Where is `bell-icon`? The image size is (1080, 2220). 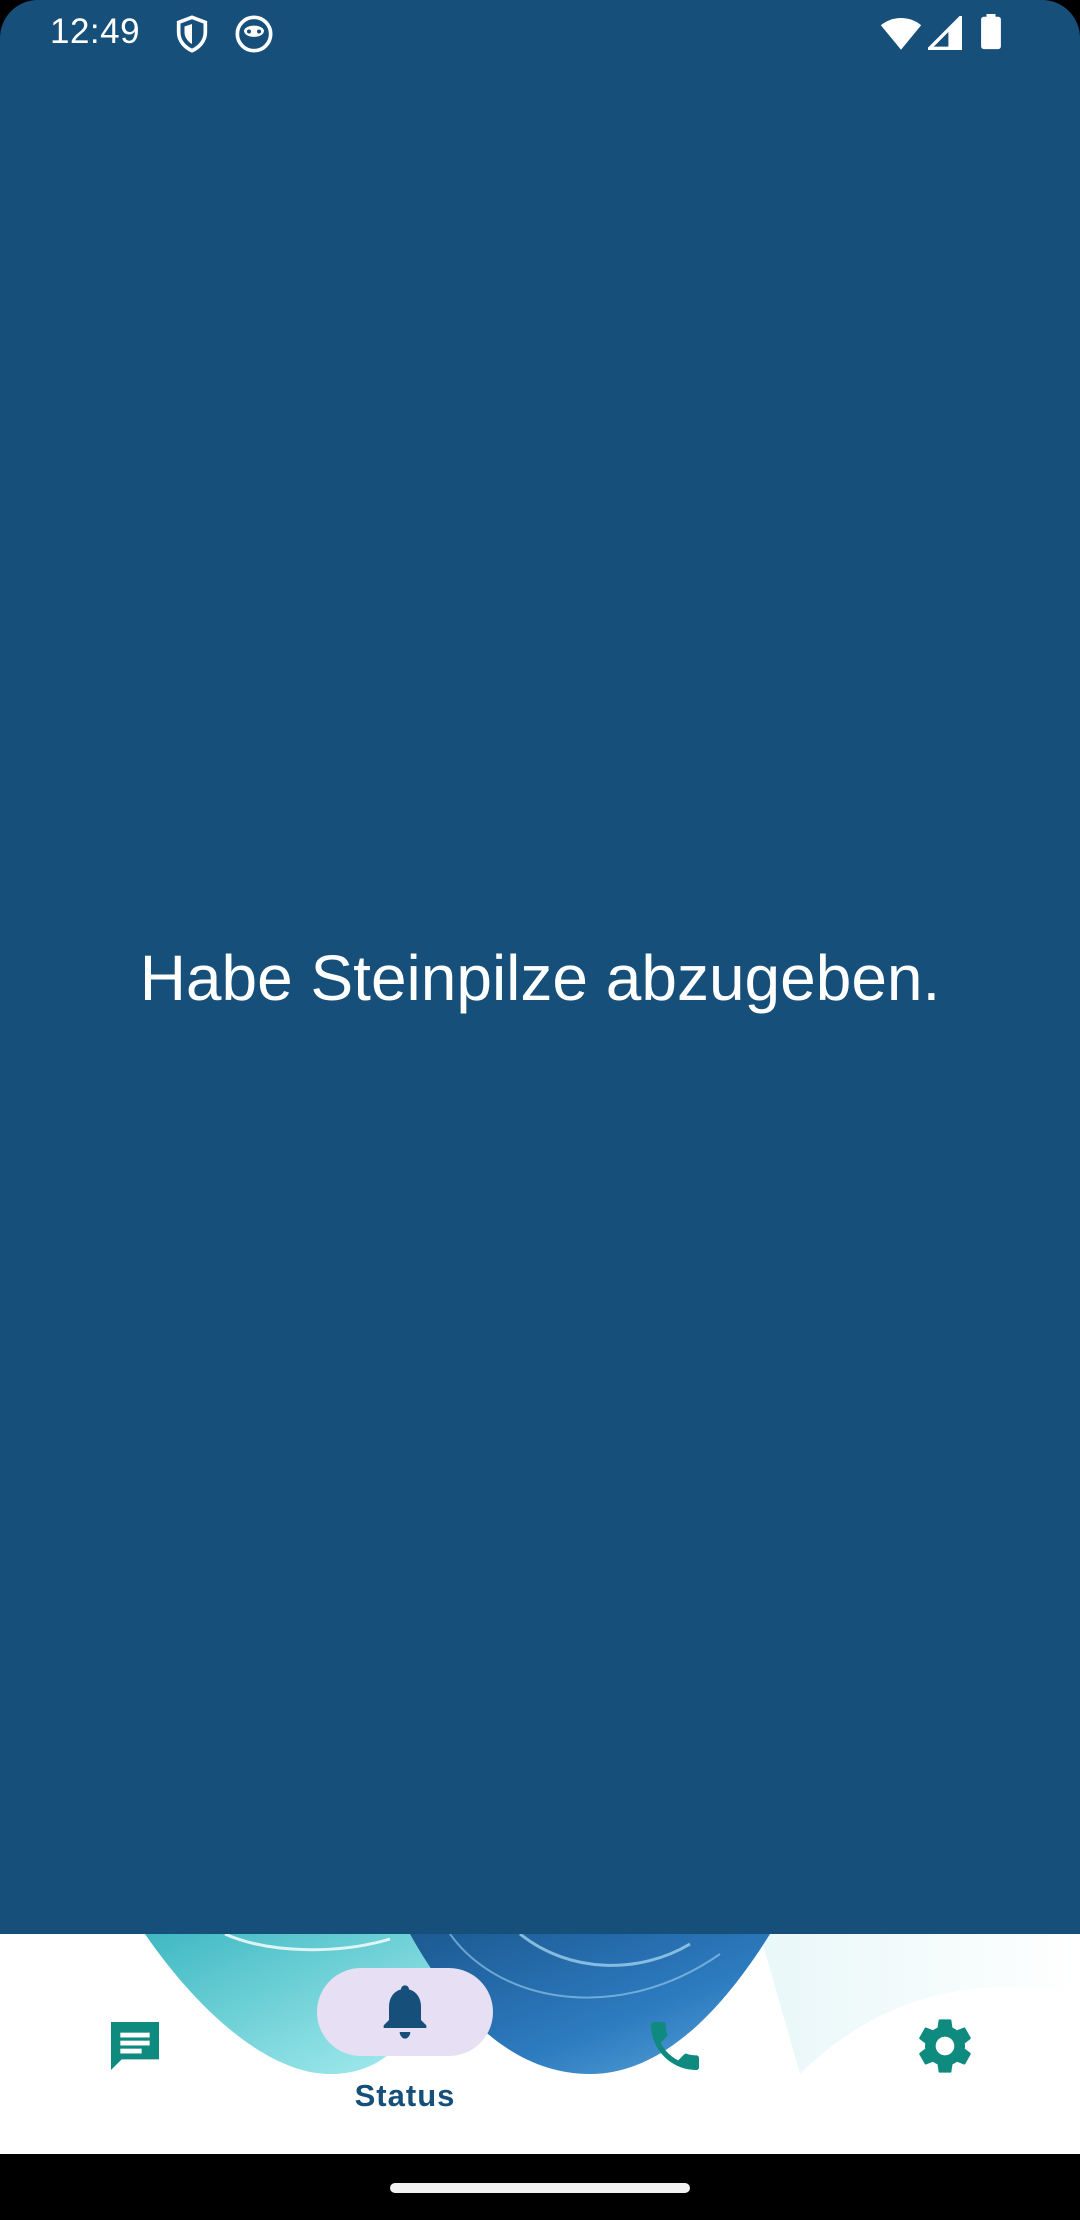
bell-icon is located at coordinates (405, 2012).